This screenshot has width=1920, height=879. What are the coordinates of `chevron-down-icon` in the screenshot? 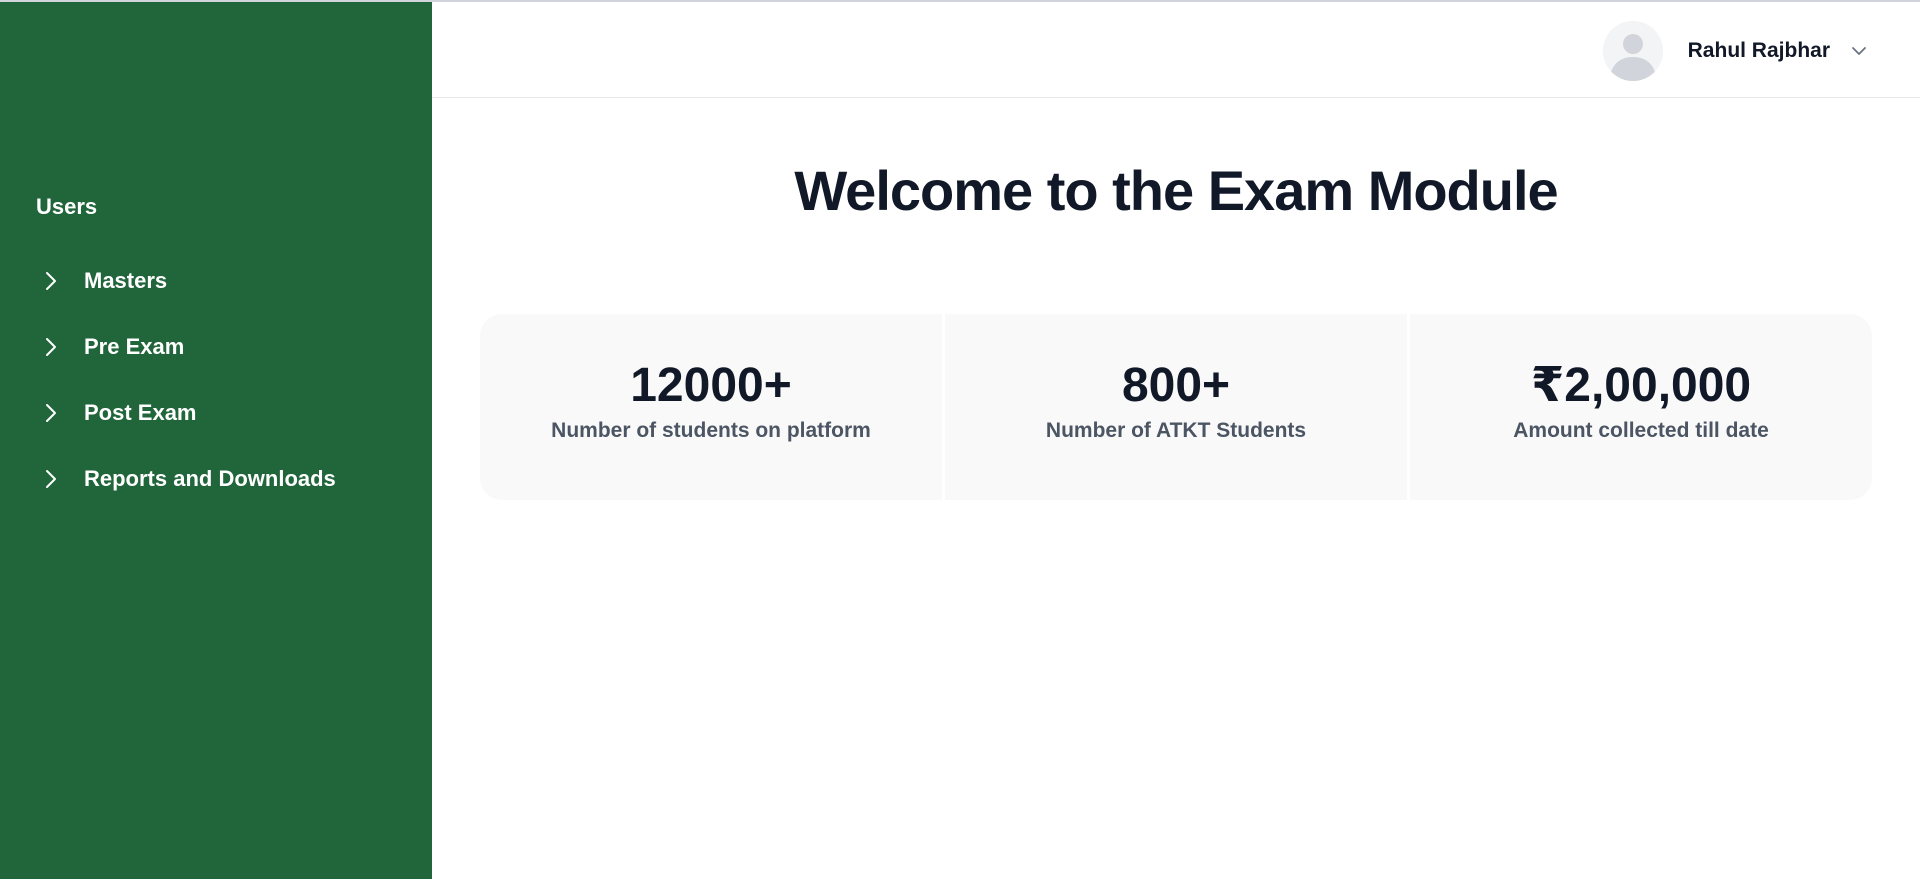 It's located at (1859, 51).